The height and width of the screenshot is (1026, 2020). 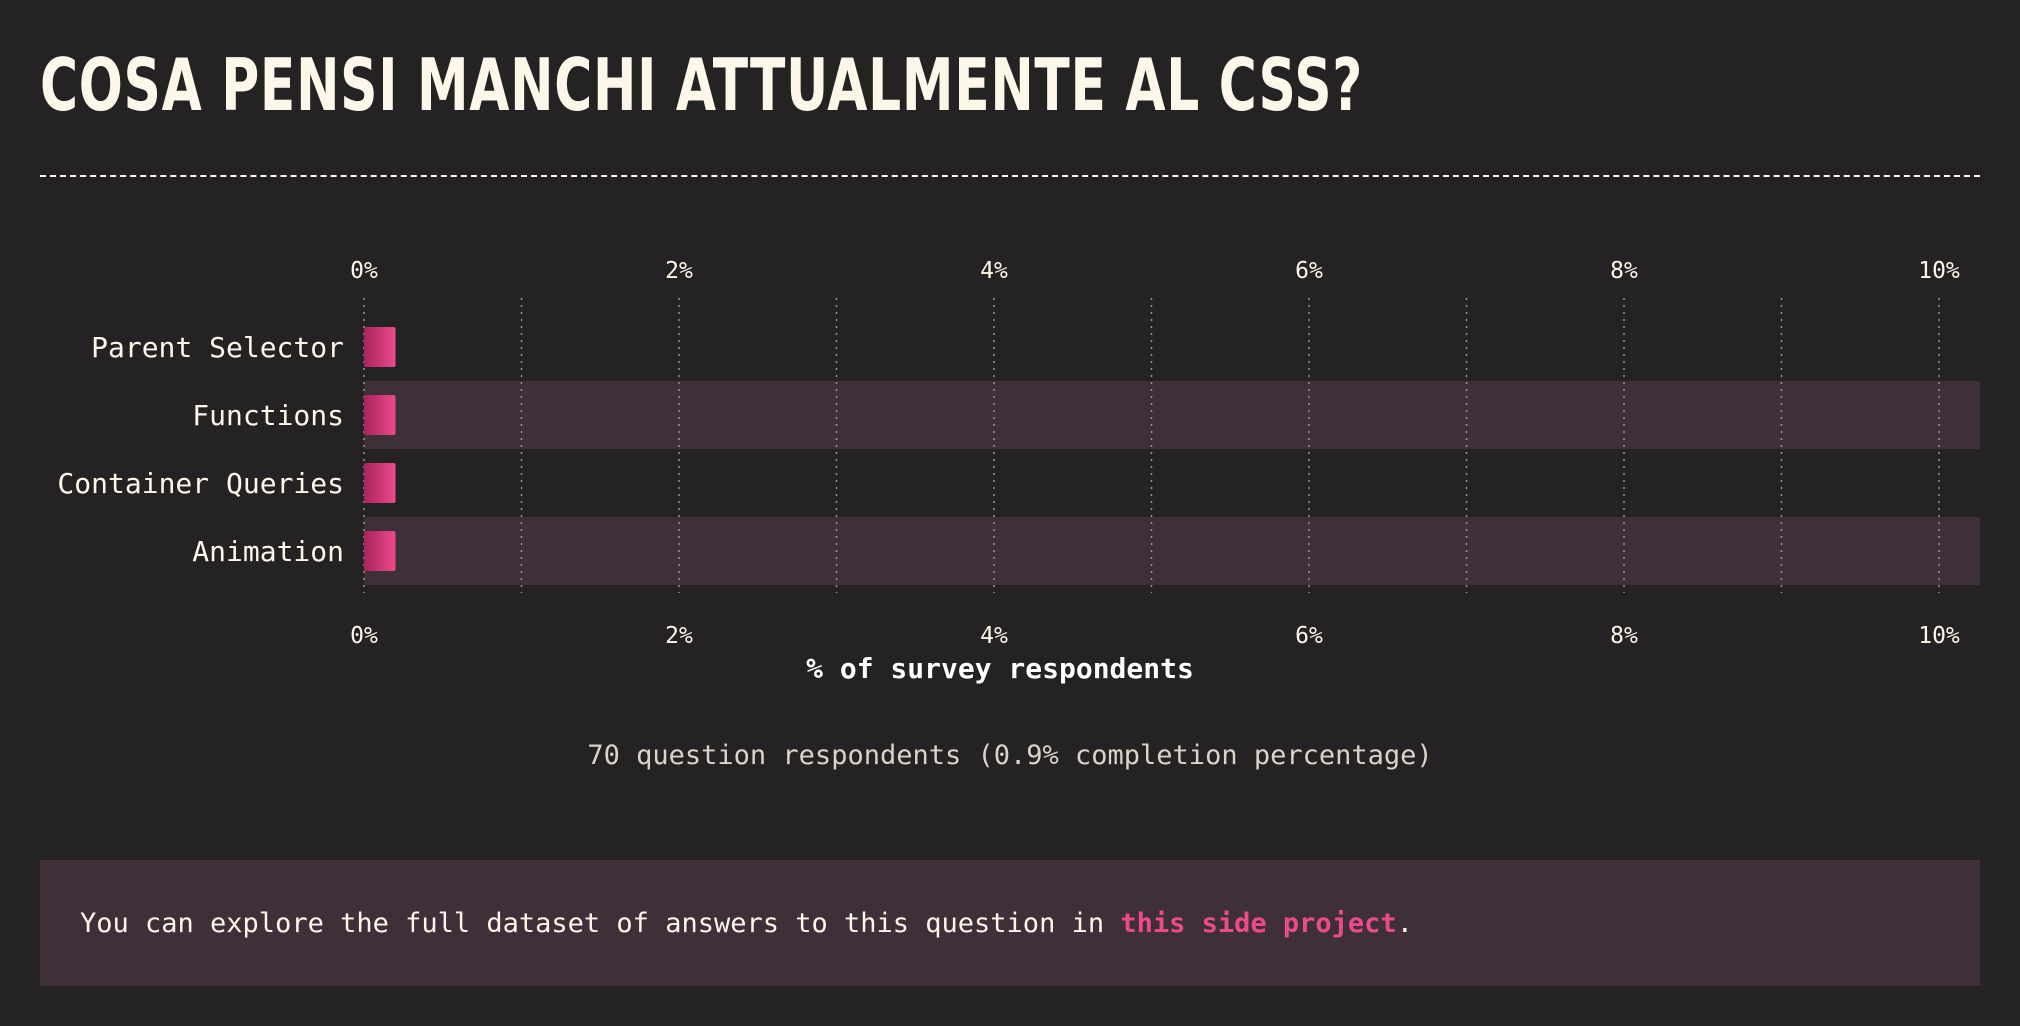 I want to click on category-label: Parent Selector, so click(x=217, y=347).